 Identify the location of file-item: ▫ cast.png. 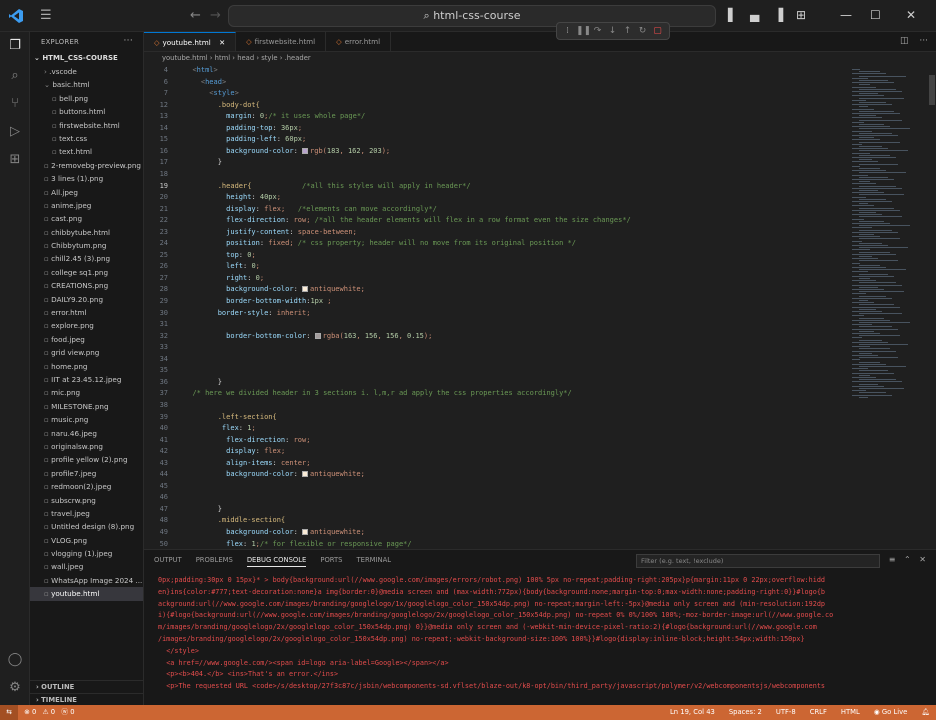
(86, 218).